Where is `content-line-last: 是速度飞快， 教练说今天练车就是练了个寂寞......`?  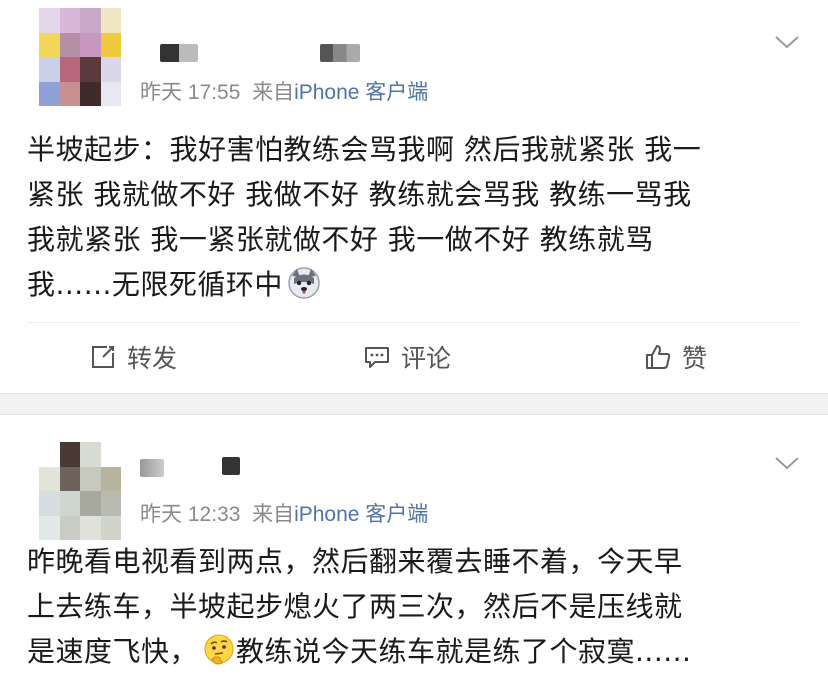 content-line-last: 是速度飞快， 教练说今天练车就是练了个寂寞...... is located at coordinates (413, 651).